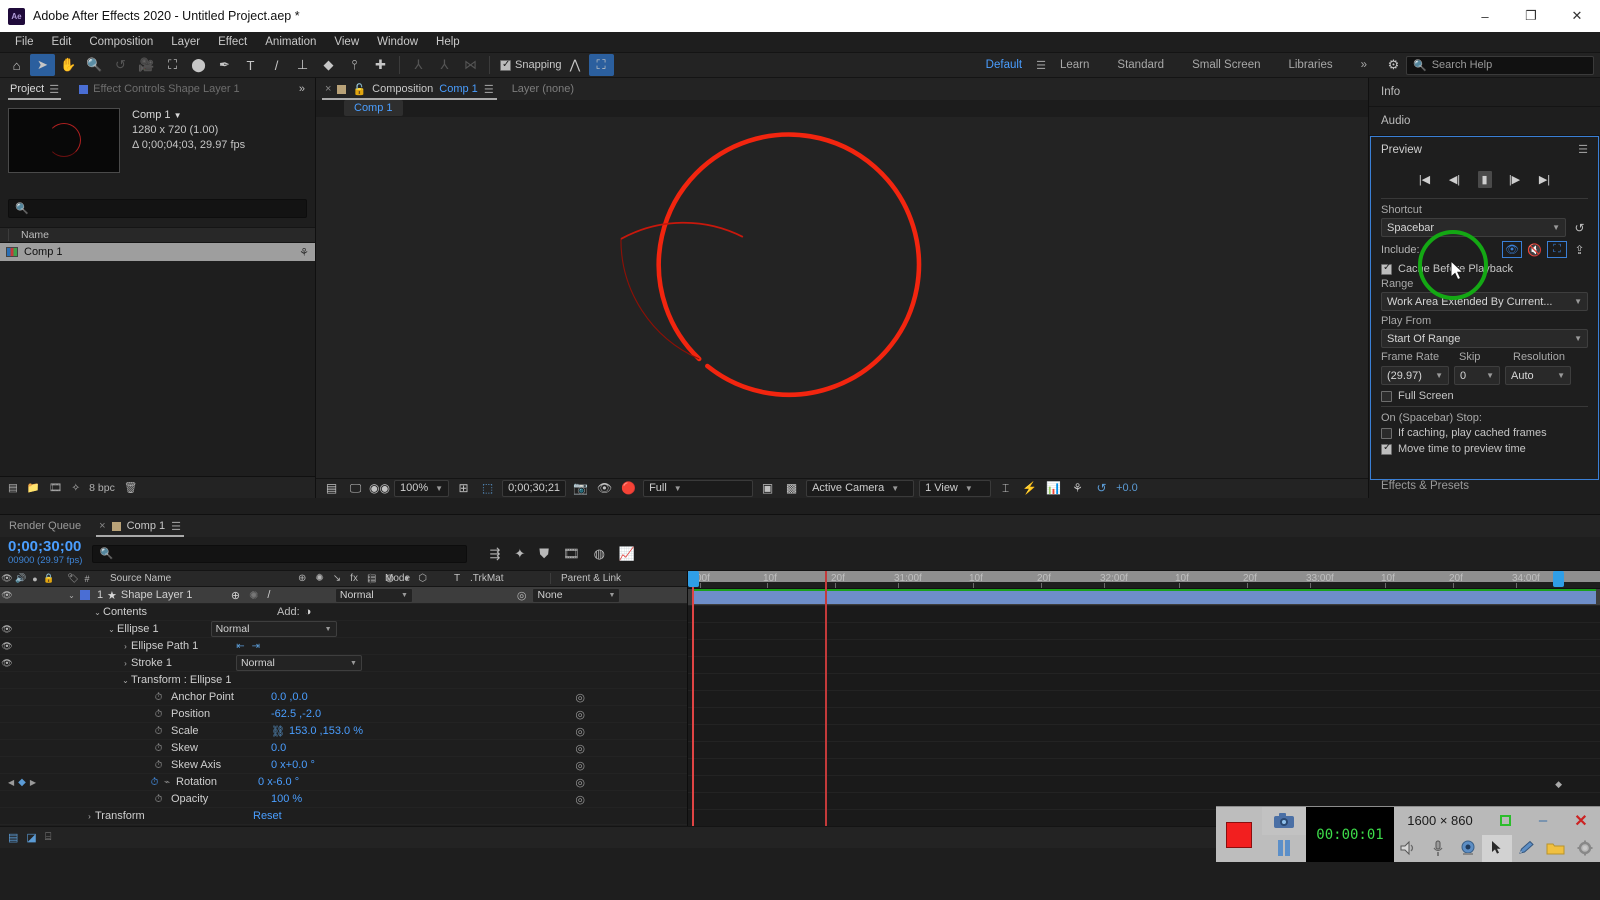 The width and height of the screenshot is (1600, 900). What do you see at coordinates (7, 629) in the screenshot?
I see `ellipse-visibility-icon: 👁` at bounding box center [7, 629].